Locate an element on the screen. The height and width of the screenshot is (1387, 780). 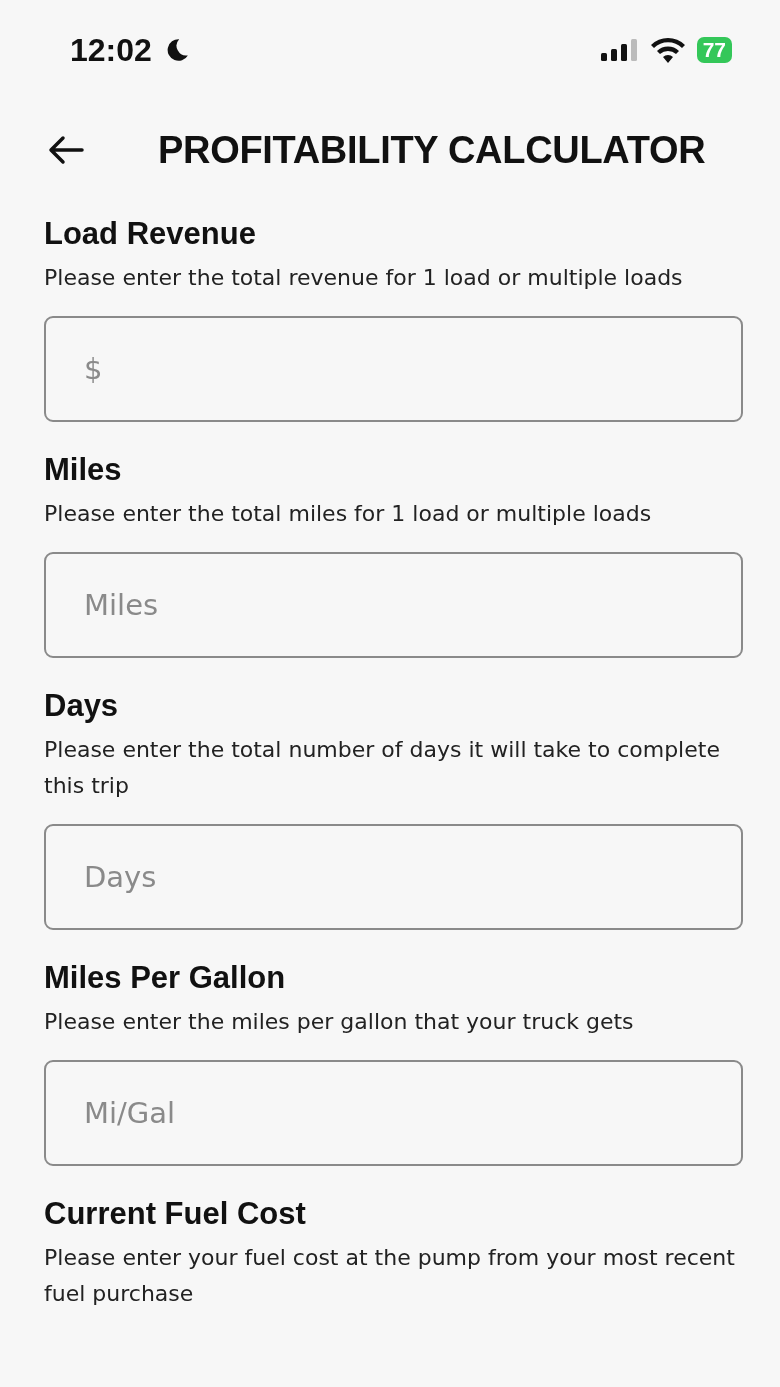
input-field: Miles is located at coordinates (393, 605).